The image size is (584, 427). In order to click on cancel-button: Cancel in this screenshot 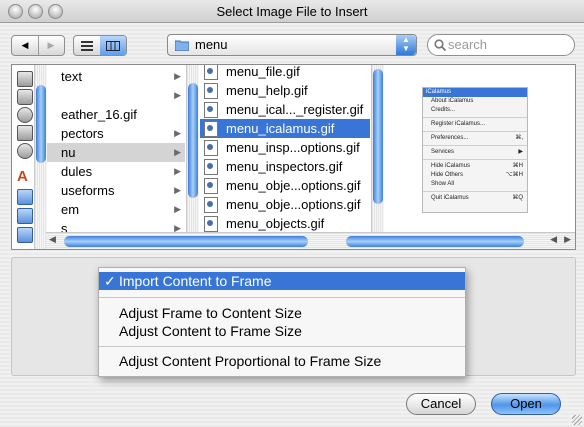, I will do `click(441, 404)`.